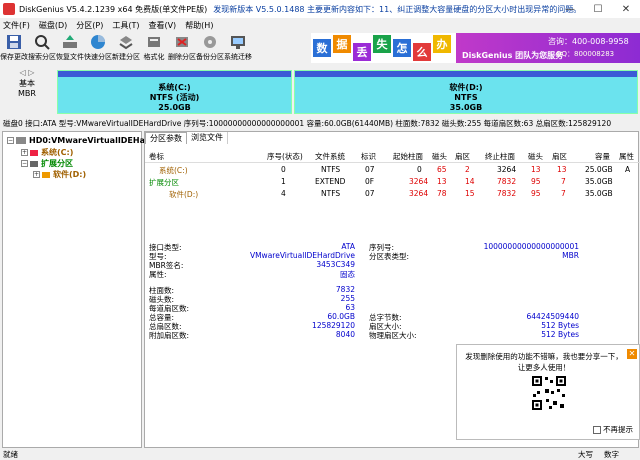  Describe the element at coordinates (598, 9) in the screenshot. I see `maximize-icon: ☐` at that location.